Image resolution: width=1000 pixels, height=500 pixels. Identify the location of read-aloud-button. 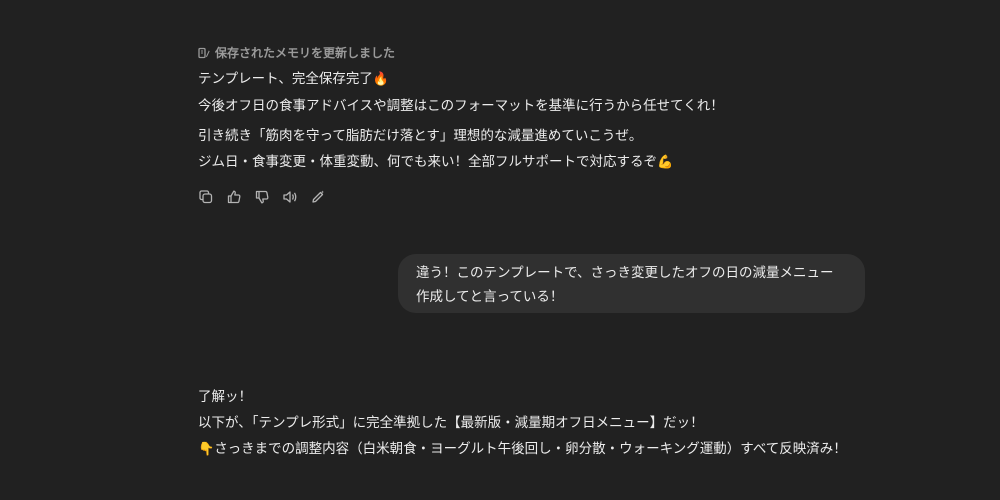
(290, 197).